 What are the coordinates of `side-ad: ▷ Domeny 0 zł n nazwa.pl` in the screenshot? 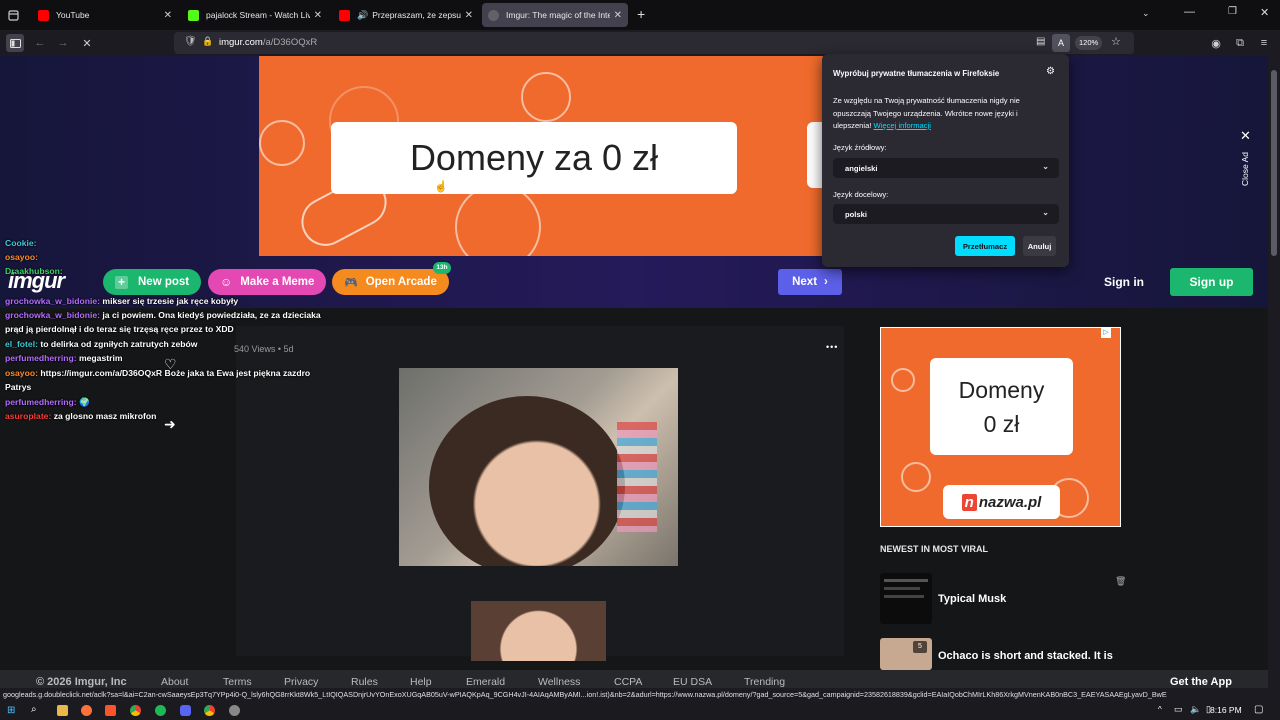 It's located at (1000, 427).